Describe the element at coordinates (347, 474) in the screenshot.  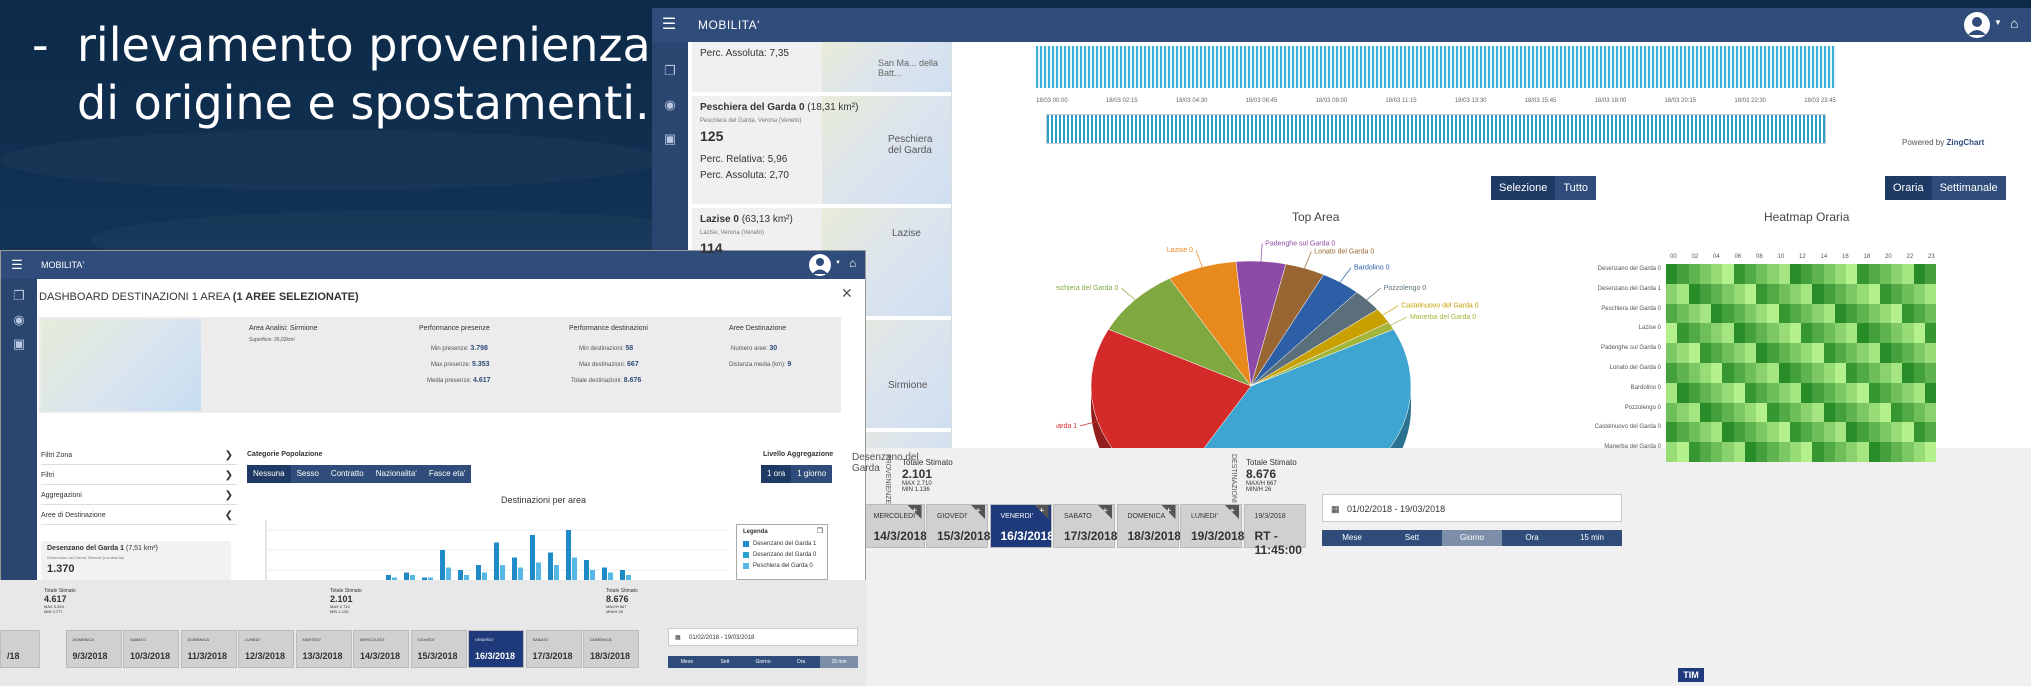
I see `category-2-button: Contratto` at that location.